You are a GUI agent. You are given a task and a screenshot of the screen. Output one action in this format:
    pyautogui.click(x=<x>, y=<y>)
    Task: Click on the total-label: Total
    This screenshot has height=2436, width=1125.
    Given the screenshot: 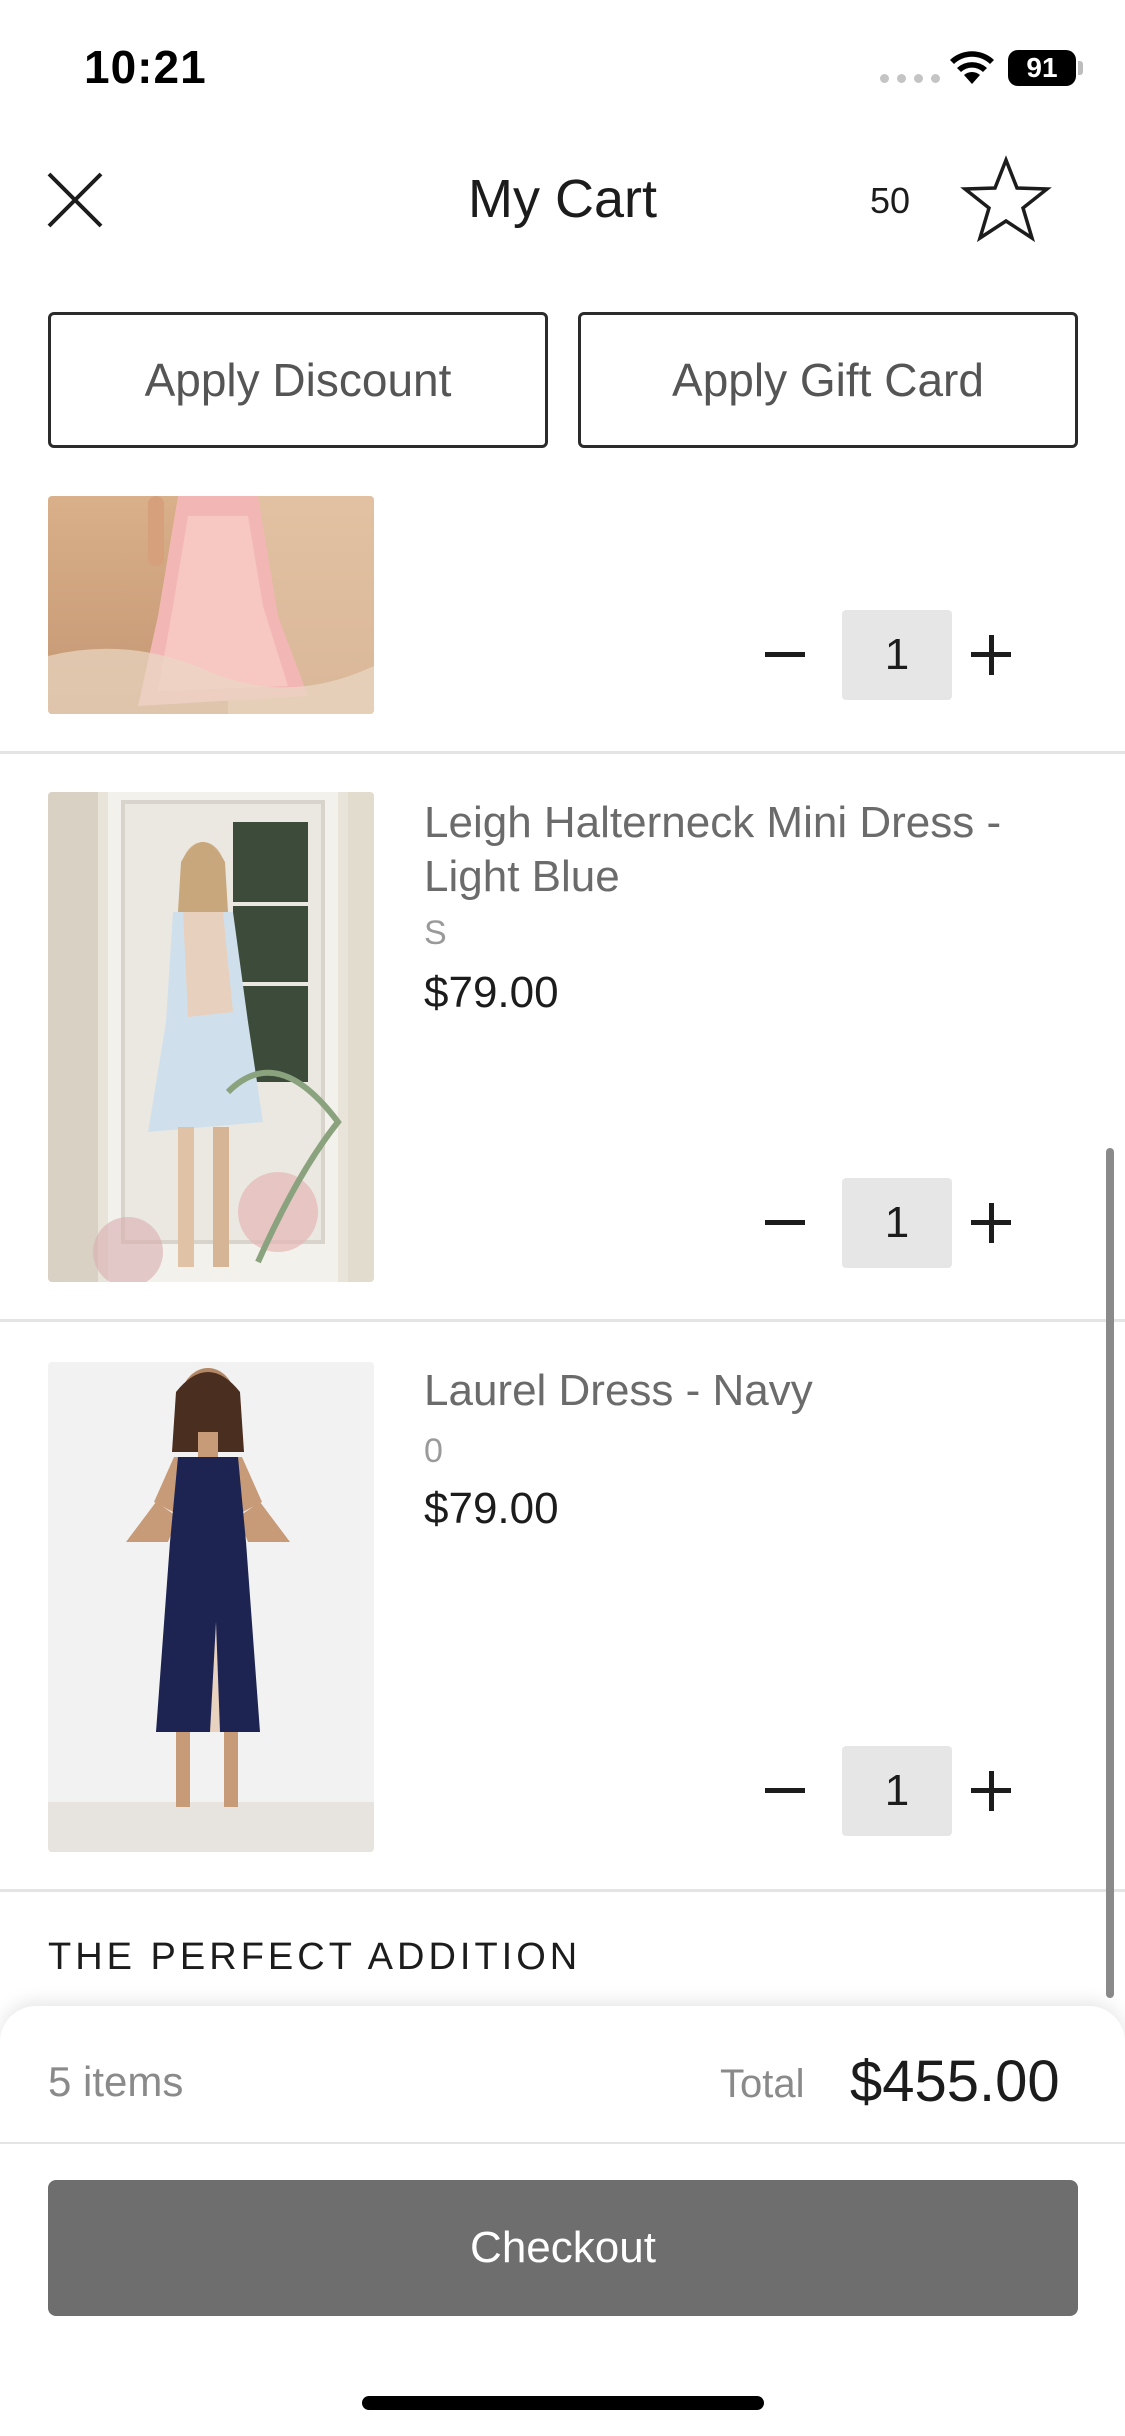 What is the action you would take?
    pyautogui.click(x=762, y=2084)
    